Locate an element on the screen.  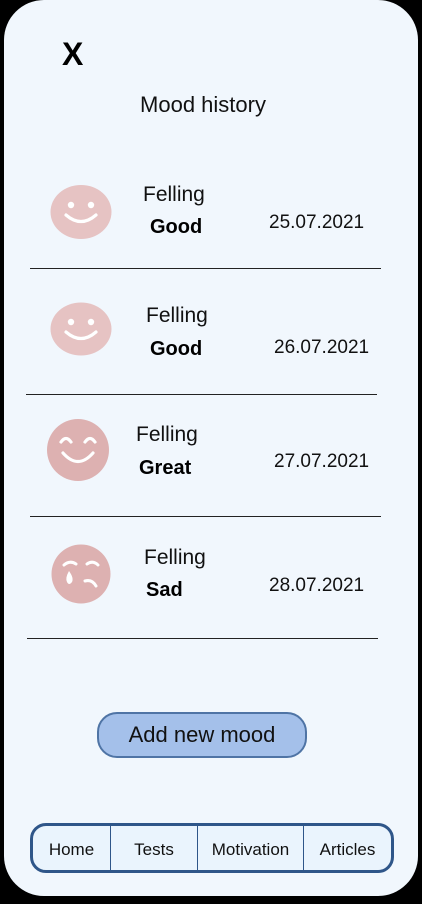
close-button: X is located at coordinates (77, 54).